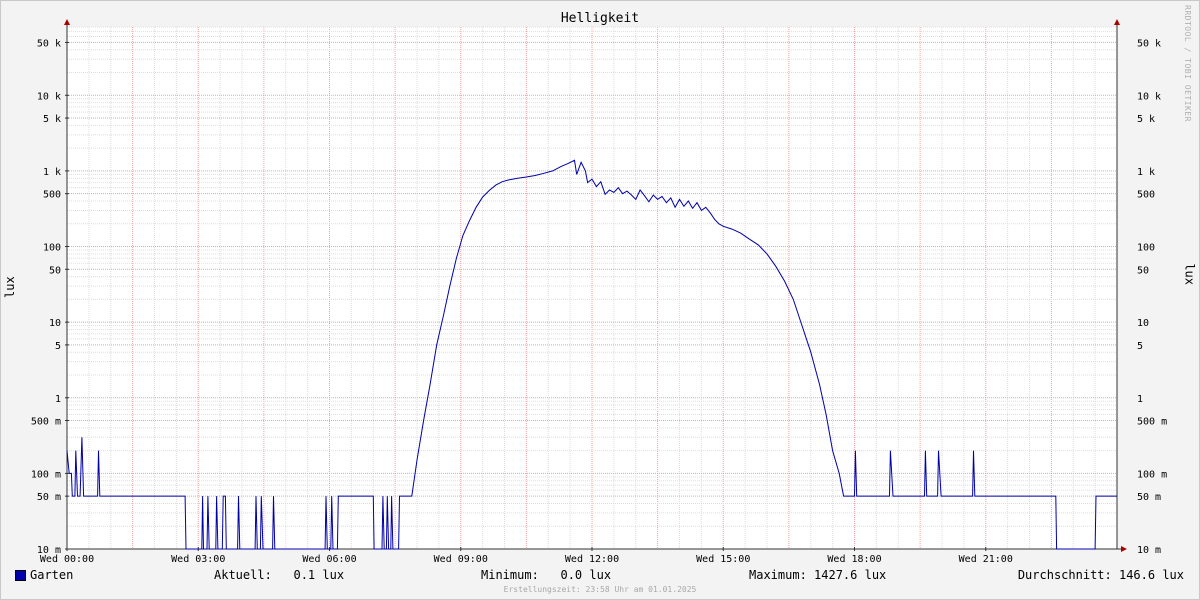 The width and height of the screenshot is (1200, 600). Describe the element at coordinates (1100, 575) in the screenshot. I see `legend-average: Durchschnitt: 146.6 lux` at that location.